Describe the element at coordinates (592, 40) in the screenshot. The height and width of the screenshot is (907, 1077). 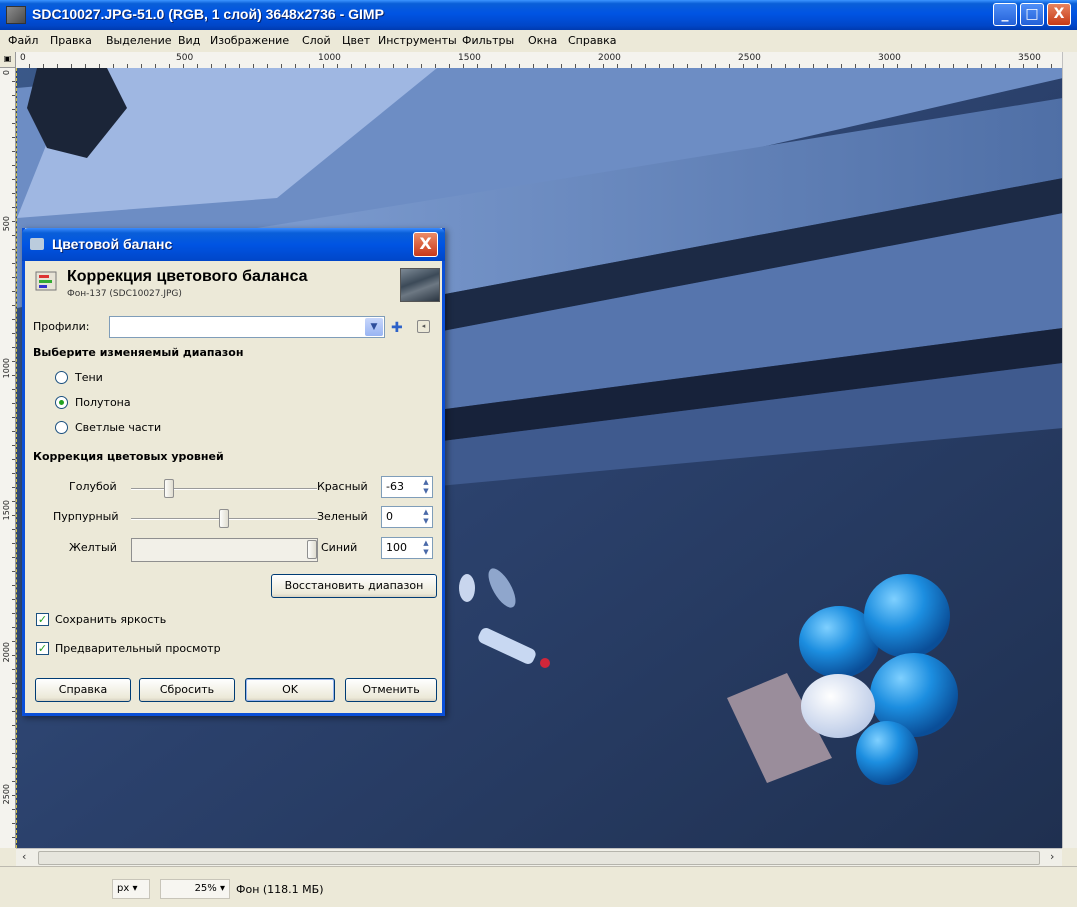
I see `menu-help: Справка` at that location.